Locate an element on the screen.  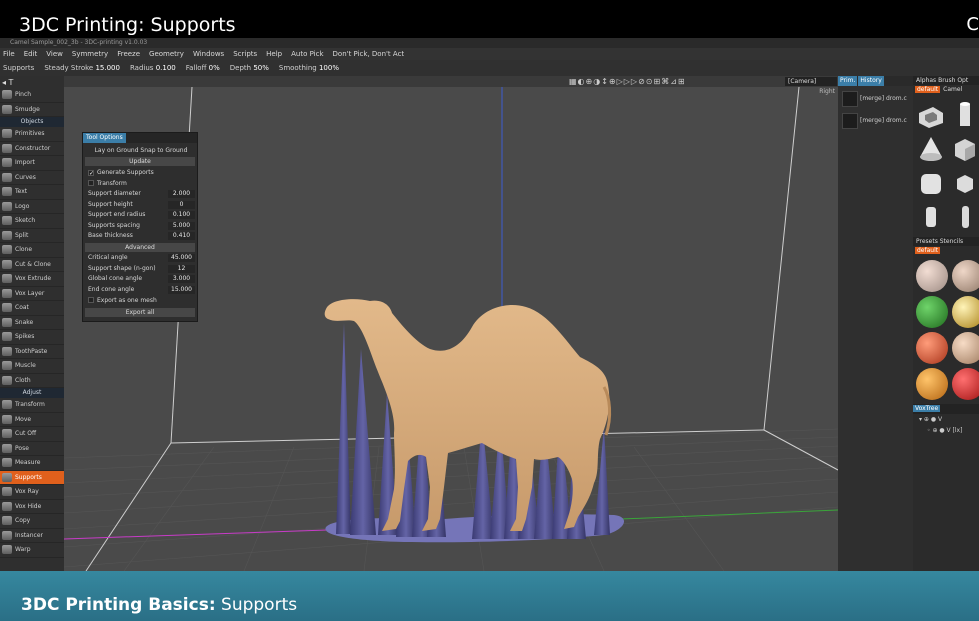
transform-checkbox: Transform is located at coordinates (107, 183).